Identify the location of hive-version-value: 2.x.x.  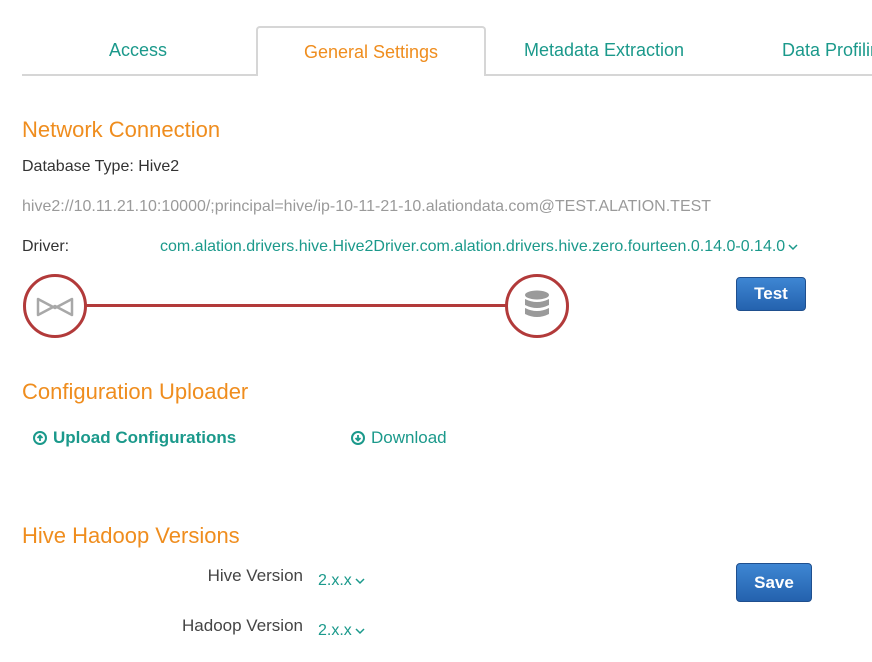
(335, 580).